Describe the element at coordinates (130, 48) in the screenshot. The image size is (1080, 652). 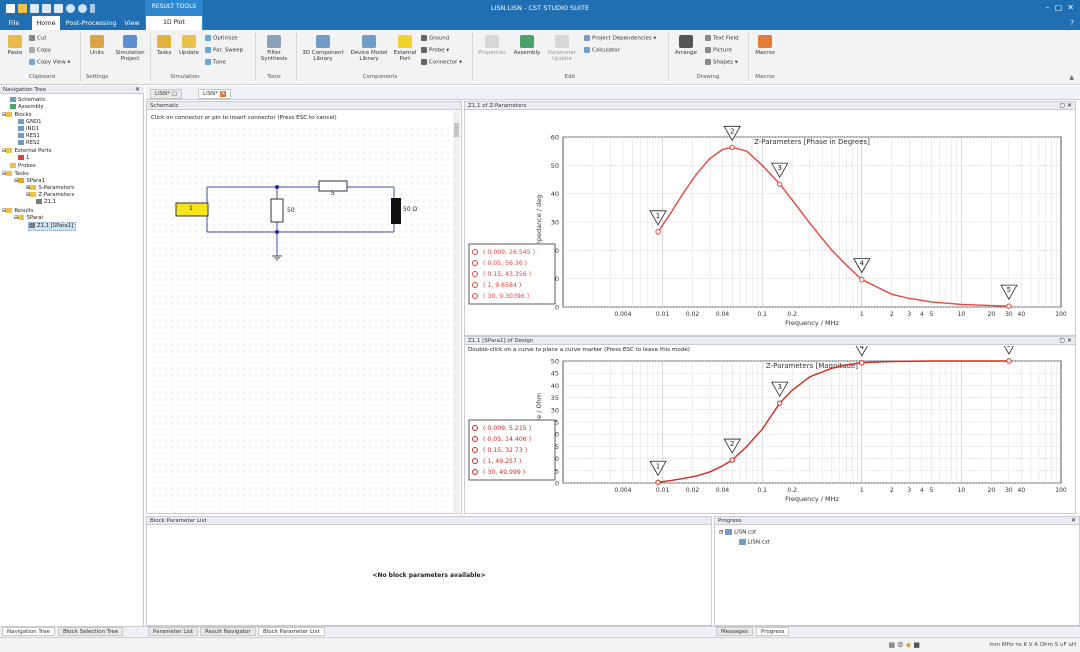
I see `simulation-project-button: Simulation Project` at that location.